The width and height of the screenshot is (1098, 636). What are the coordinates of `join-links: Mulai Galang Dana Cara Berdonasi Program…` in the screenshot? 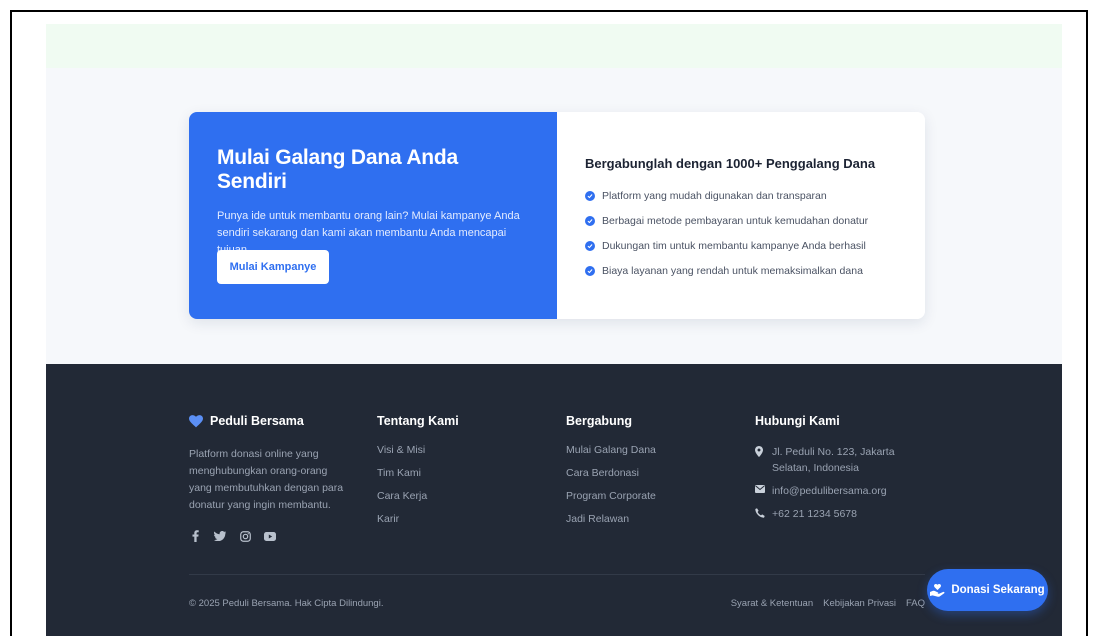 It's located at (611, 490).